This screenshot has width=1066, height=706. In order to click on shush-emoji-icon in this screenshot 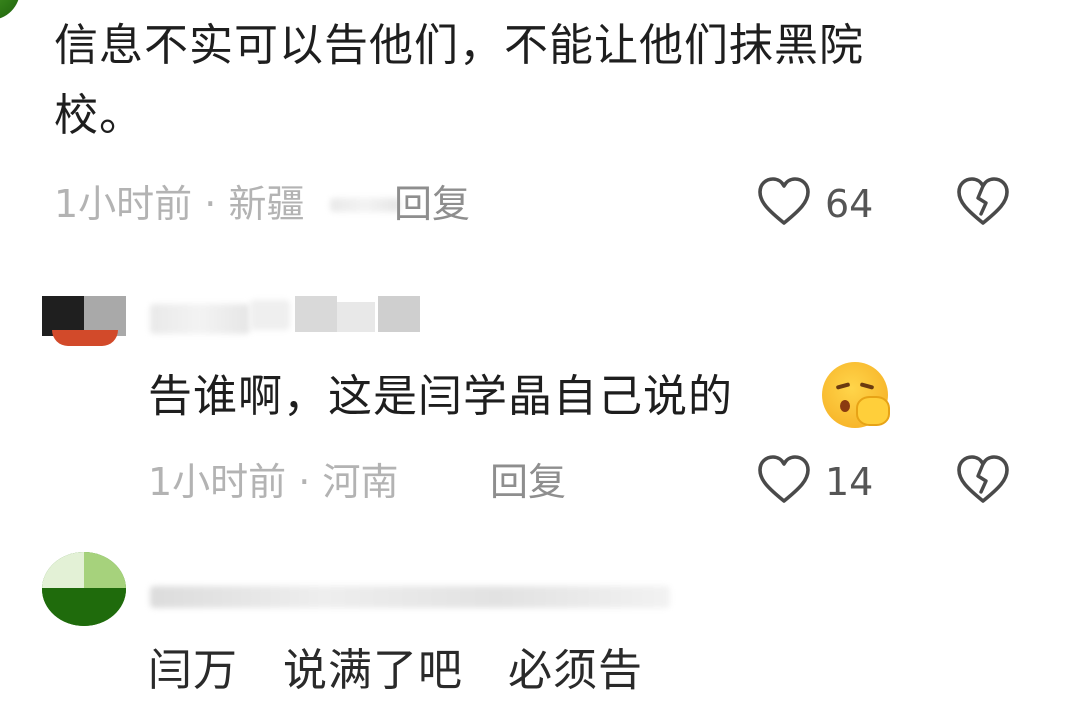, I will do `click(856, 395)`.